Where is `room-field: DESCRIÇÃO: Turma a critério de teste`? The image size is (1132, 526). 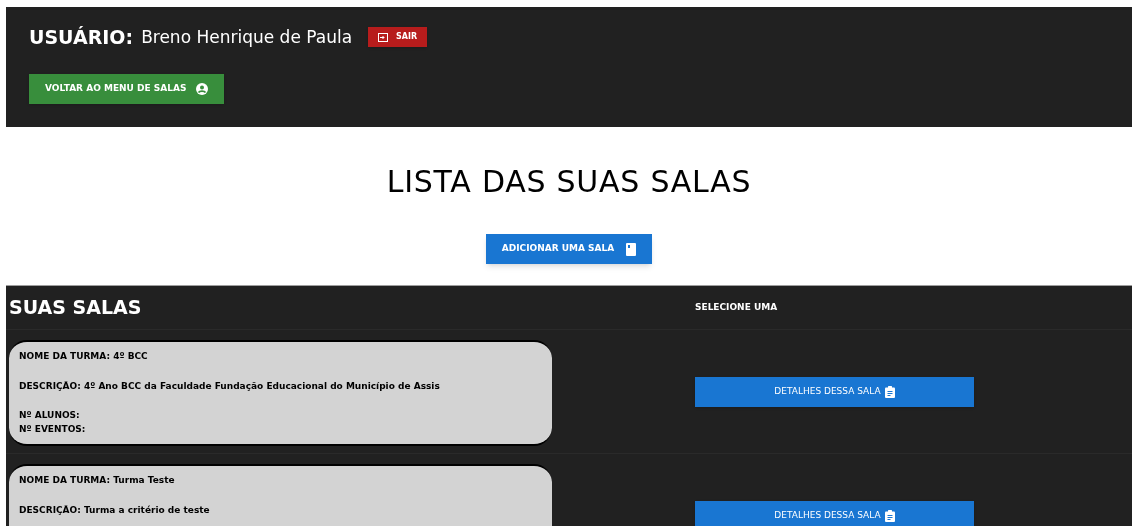
room-field: DESCRIÇÃO: Turma a critério de teste is located at coordinates (280, 510).